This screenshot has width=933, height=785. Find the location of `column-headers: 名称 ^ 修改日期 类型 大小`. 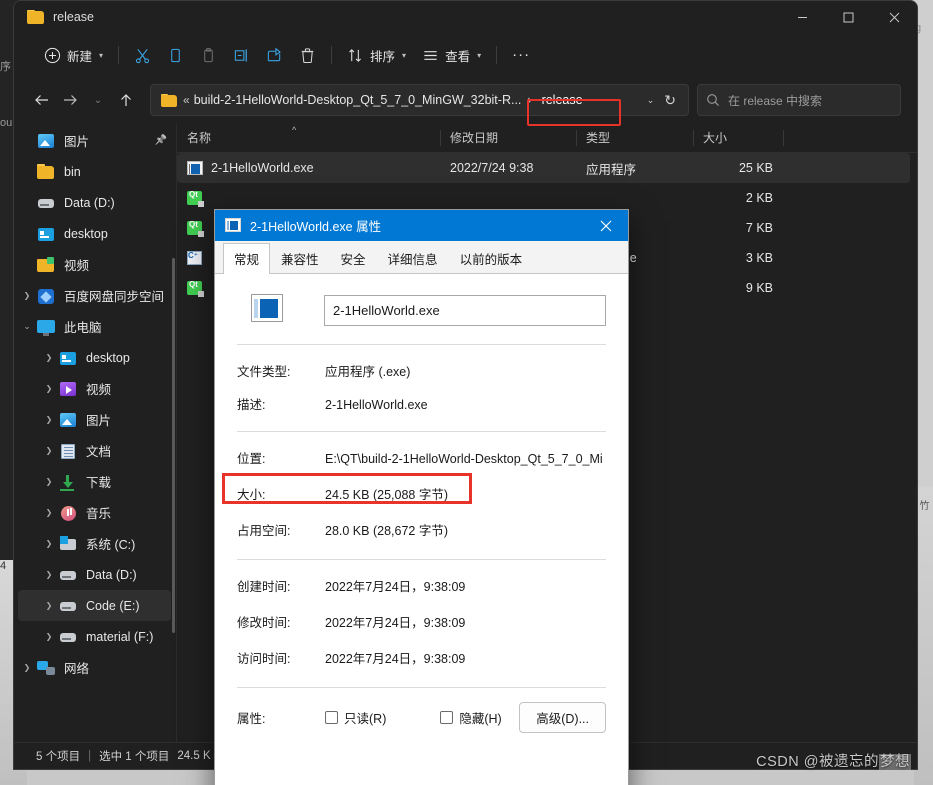

column-headers: 名称 ^ 修改日期 类型 大小 is located at coordinates (547, 138).